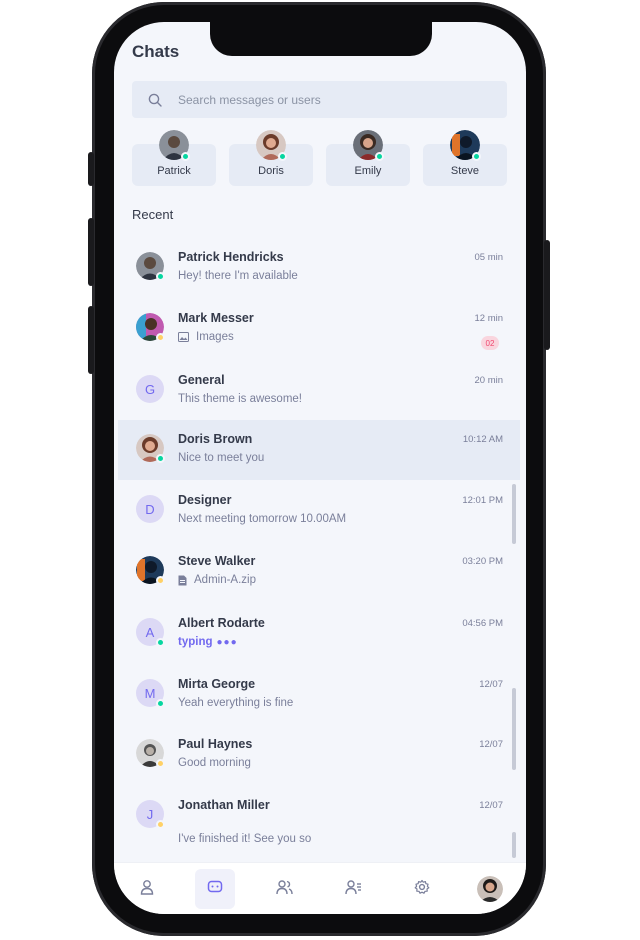 The height and width of the screenshot is (940, 640). Describe the element at coordinates (482, 561) in the screenshot. I see `chat-time: 03:20 PM` at that location.